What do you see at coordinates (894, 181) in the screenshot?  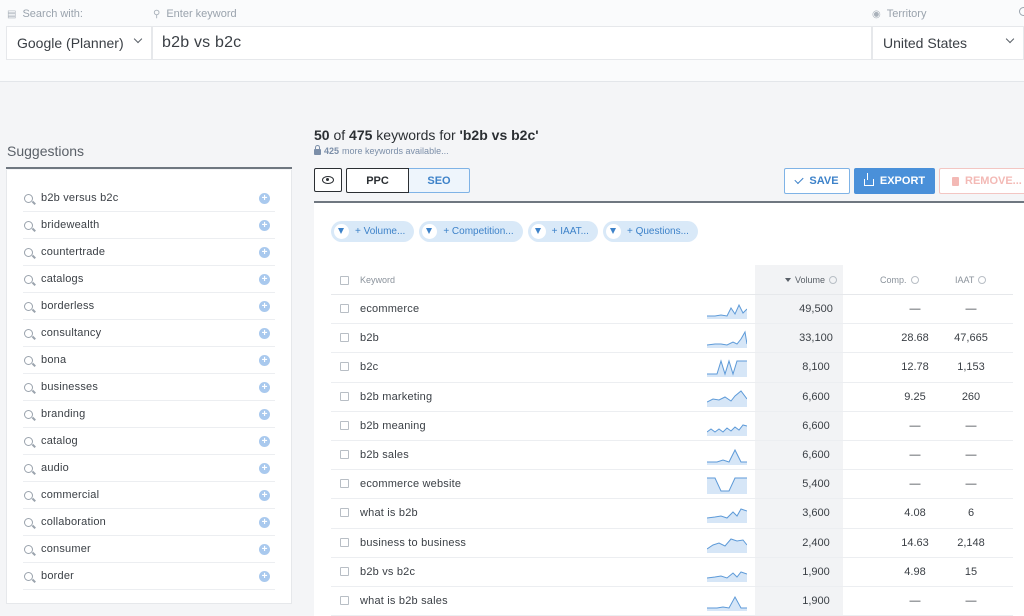 I see `export-button: EXPORT` at bounding box center [894, 181].